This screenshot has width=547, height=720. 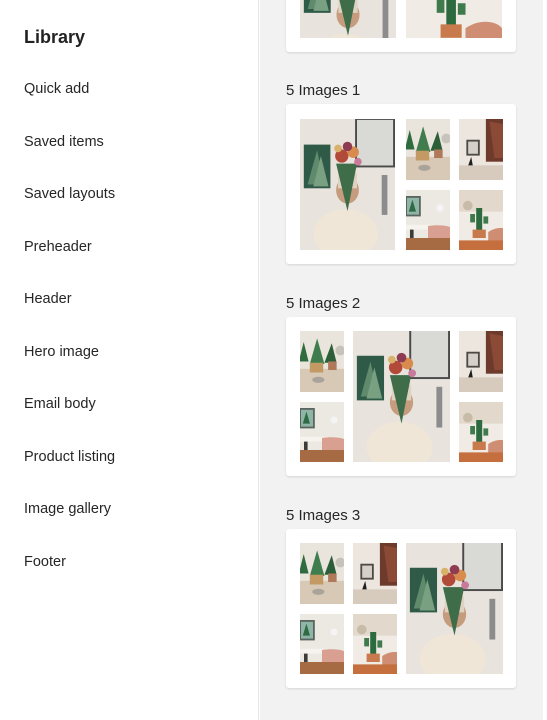 I want to click on nav-item-product-listing: Product listing, so click(x=69, y=474).